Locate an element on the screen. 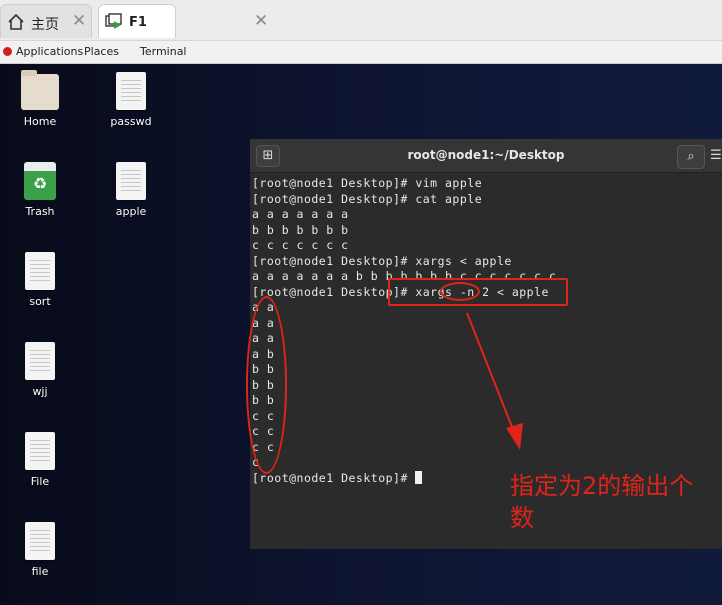 The height and width of the screenshot is (605, 722). annotation-text: 指定为2的输出个数 is located at coordinates (602, 502).